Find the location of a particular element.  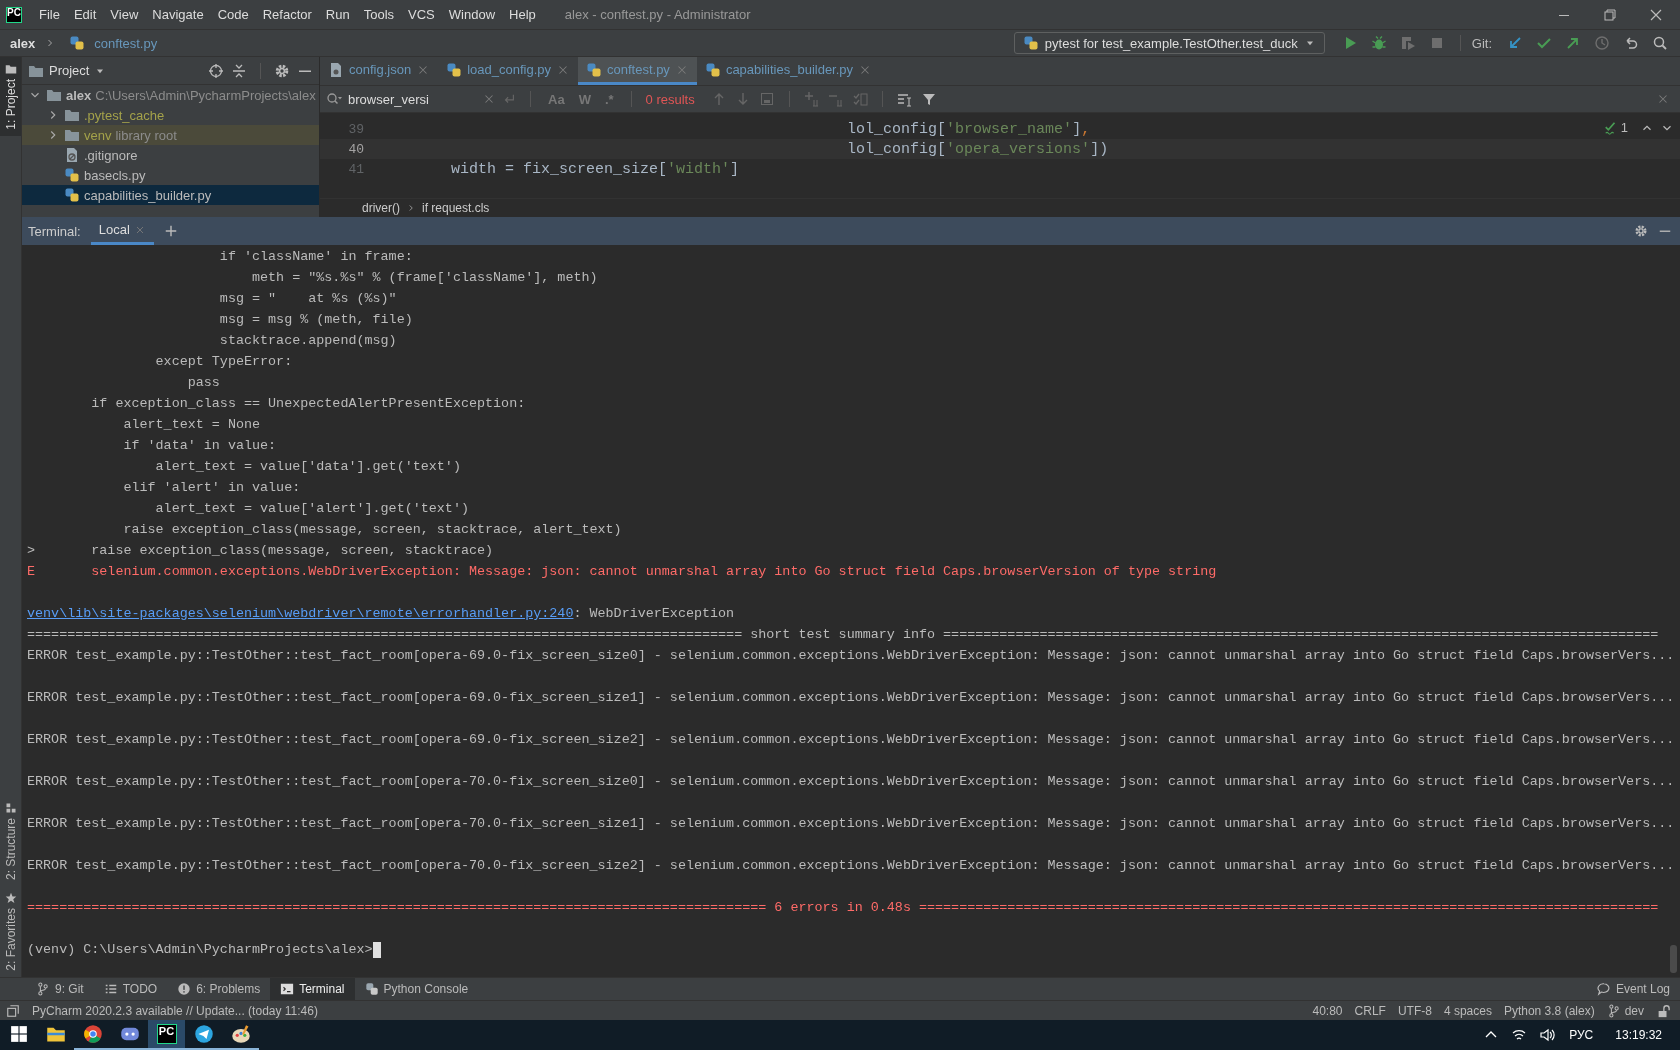

line-number: 39 is located at coordinates (356, 129).